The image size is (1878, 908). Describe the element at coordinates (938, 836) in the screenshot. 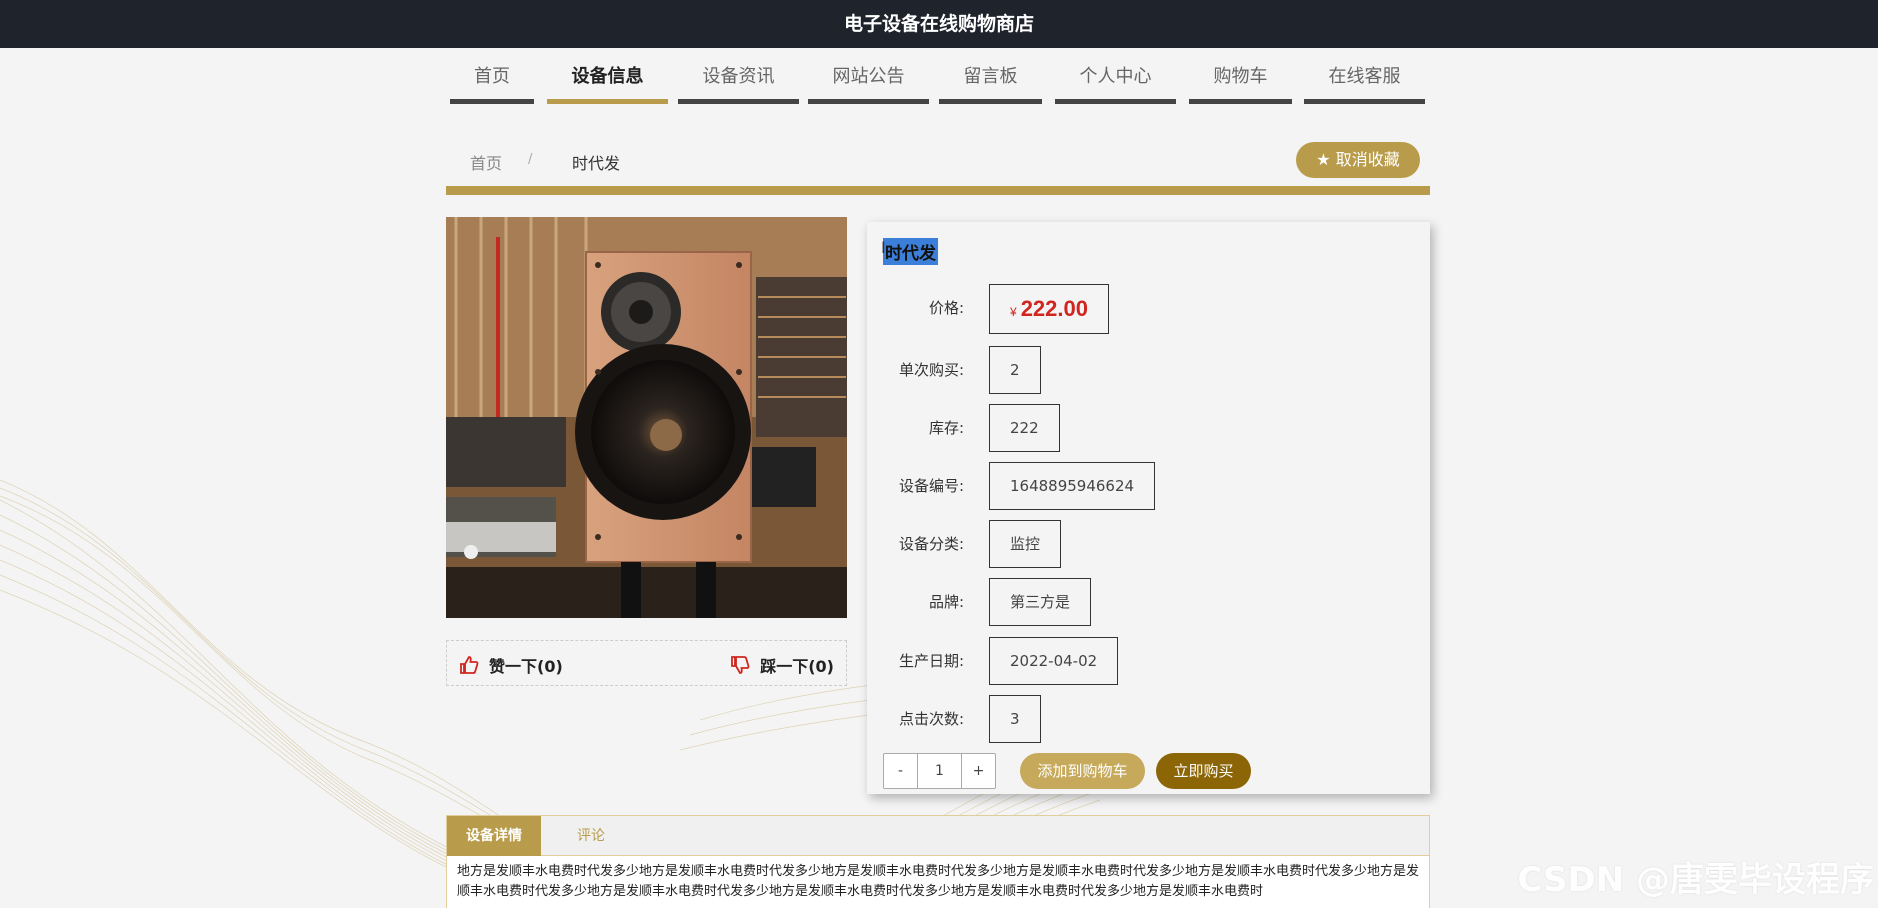

I see `tab-bar: 设备详情 评论` at that location.